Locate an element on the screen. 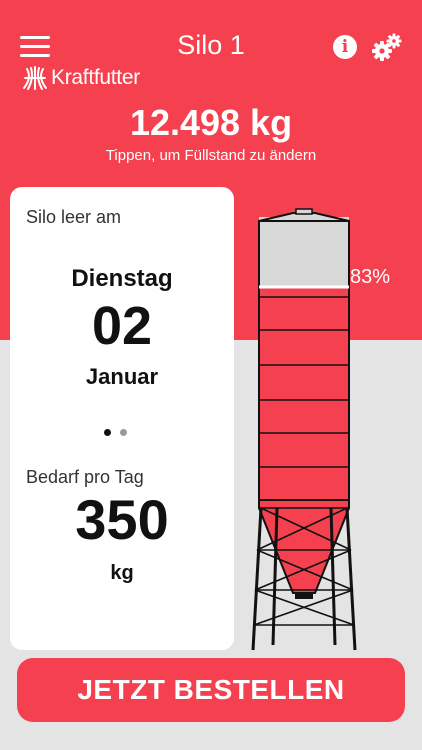 The height and width of the screenshot is (750, 422). silo-weight: 12.498 kg is located at coordinates (211, 123).